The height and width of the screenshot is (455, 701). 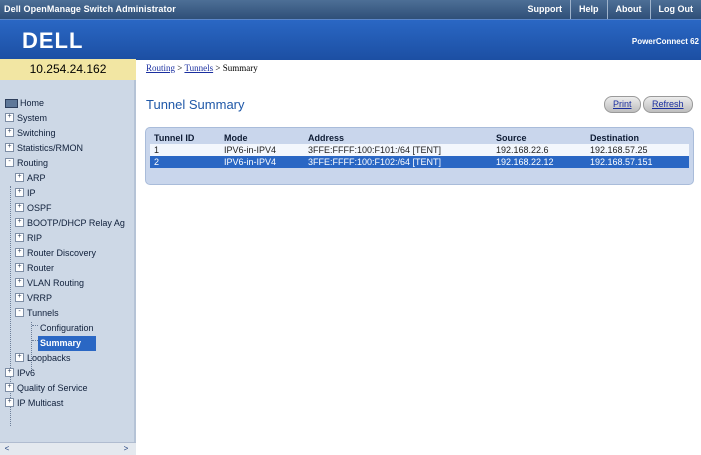 I want to click on cell-address: 3FFE:FFFF:100:F101:/64 [TENT], so click(x=398, y=150).